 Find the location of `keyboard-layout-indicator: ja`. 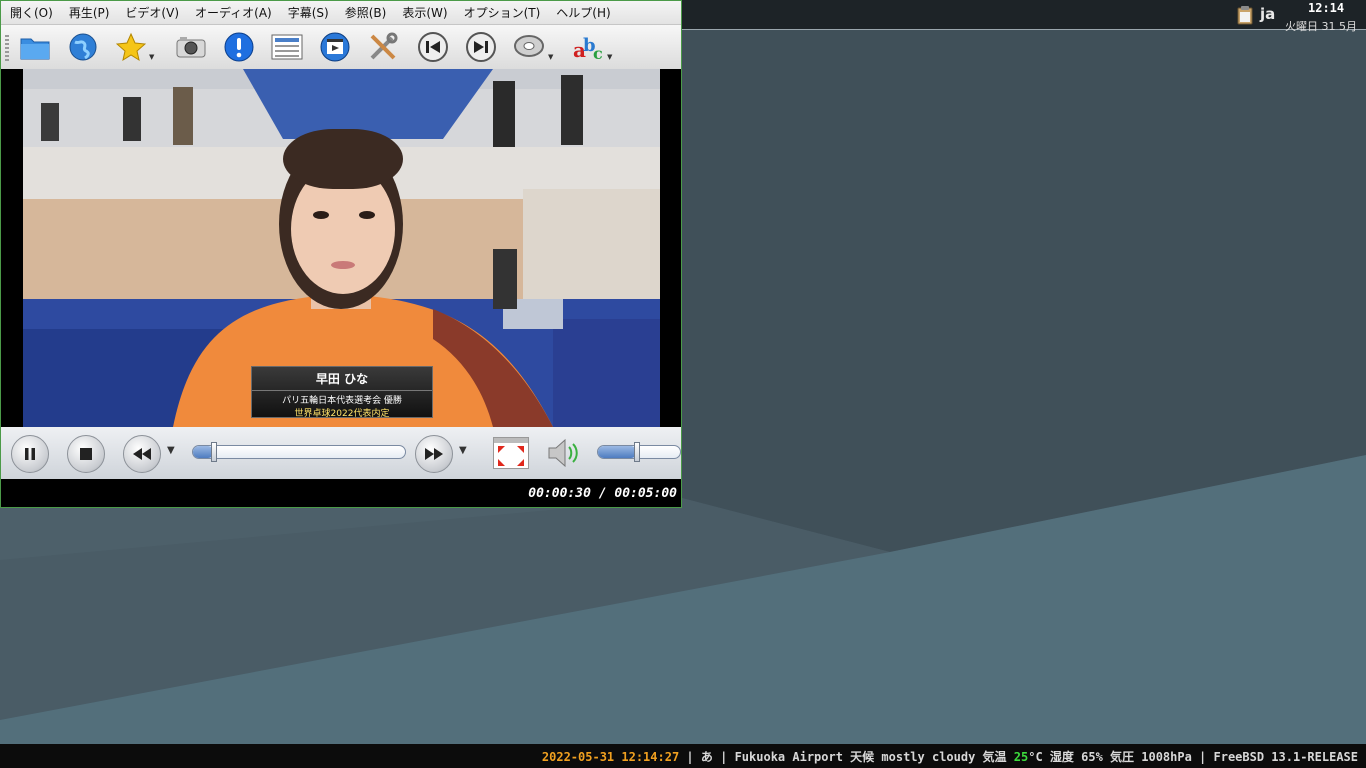

keyboard-layout-indicator: ja is located at coordinates (1267, 14).